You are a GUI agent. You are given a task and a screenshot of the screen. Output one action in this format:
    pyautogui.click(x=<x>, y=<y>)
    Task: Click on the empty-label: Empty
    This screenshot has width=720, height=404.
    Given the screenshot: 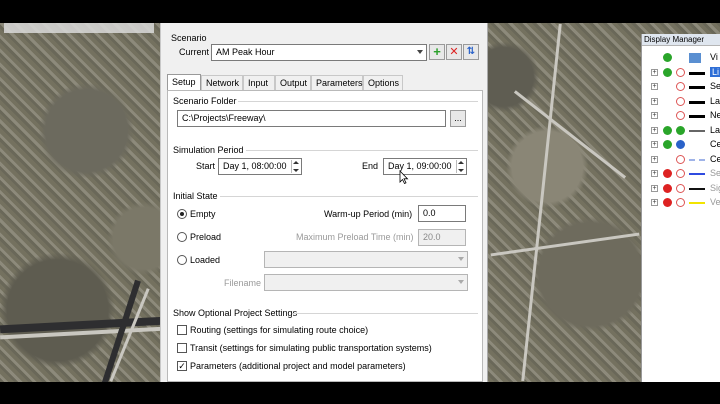 What is the action you would take?
    pyautogui.click(x=203, y=214)
    